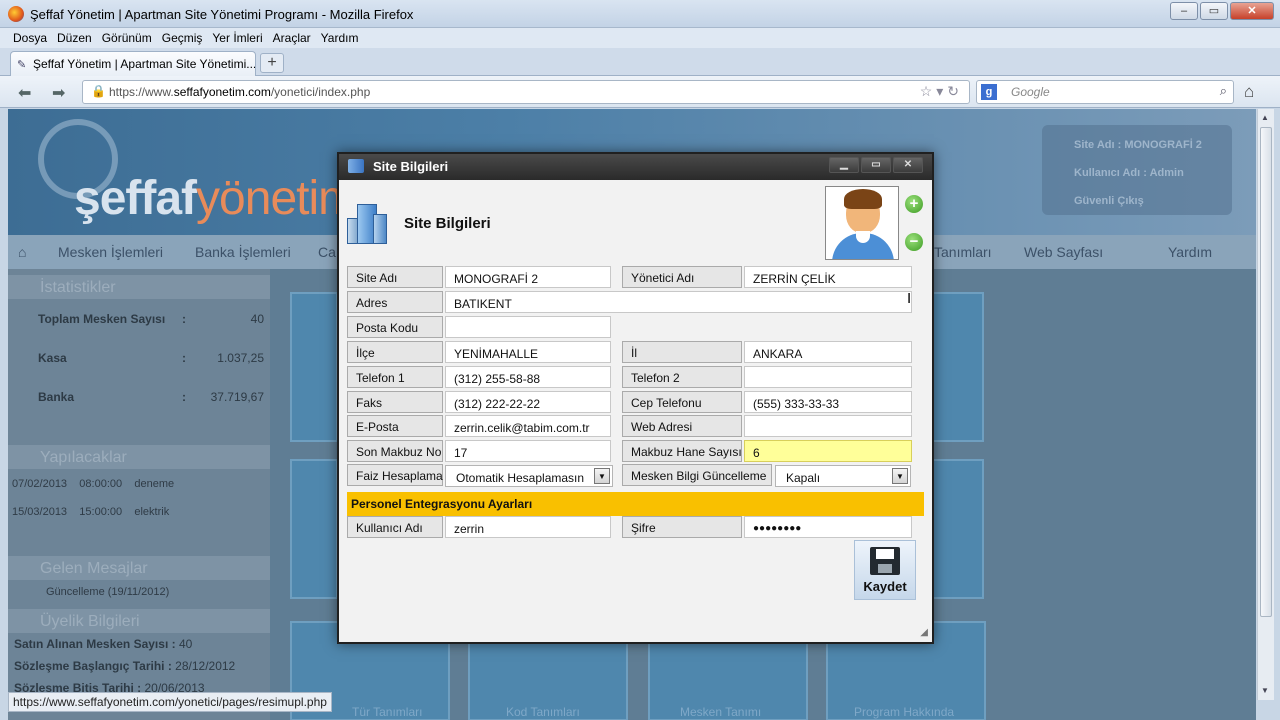  I want to click on menu-yer-imleri: Yer İmleri, so click(237, 38).